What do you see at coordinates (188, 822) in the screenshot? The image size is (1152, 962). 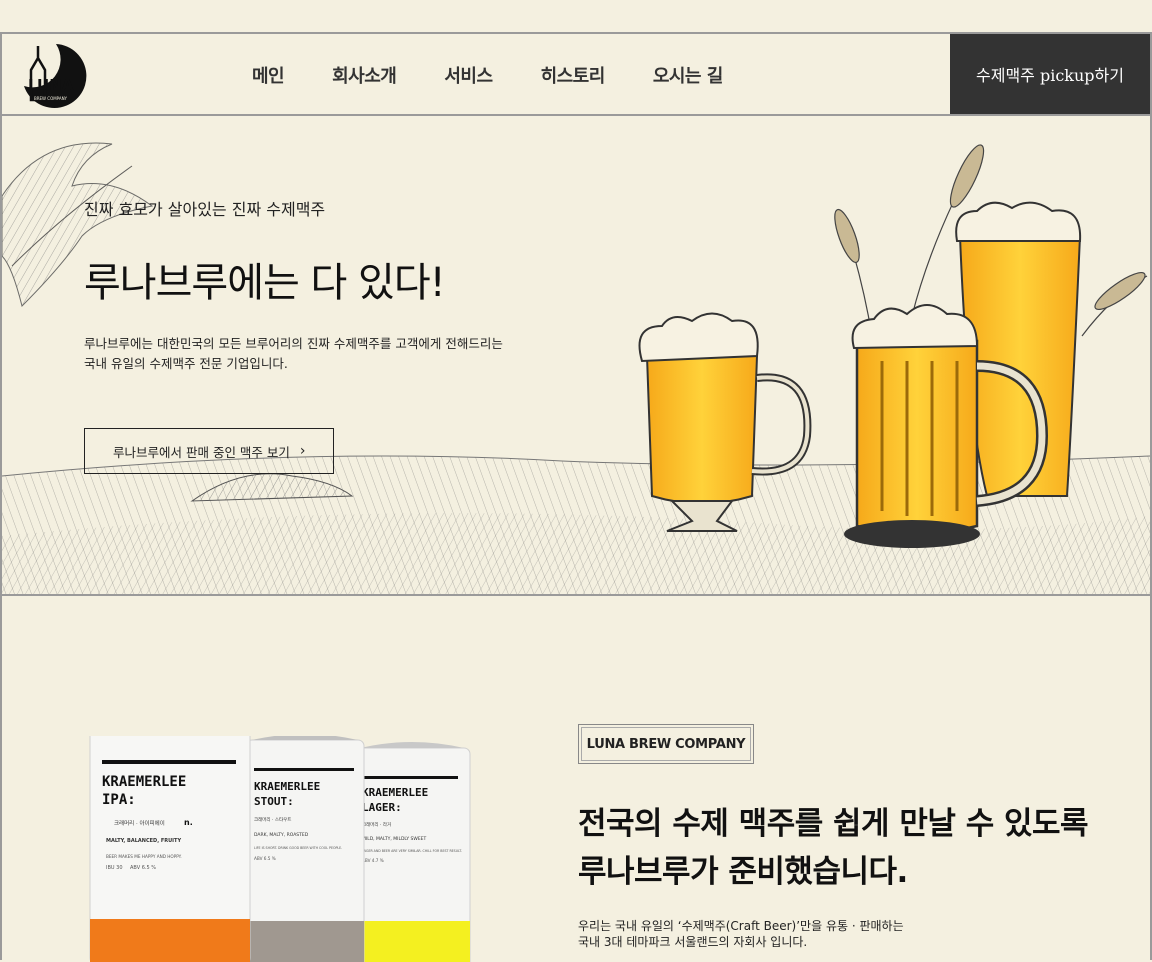 I see `can-ipa-n: n.` at bounding box center [188, 822].